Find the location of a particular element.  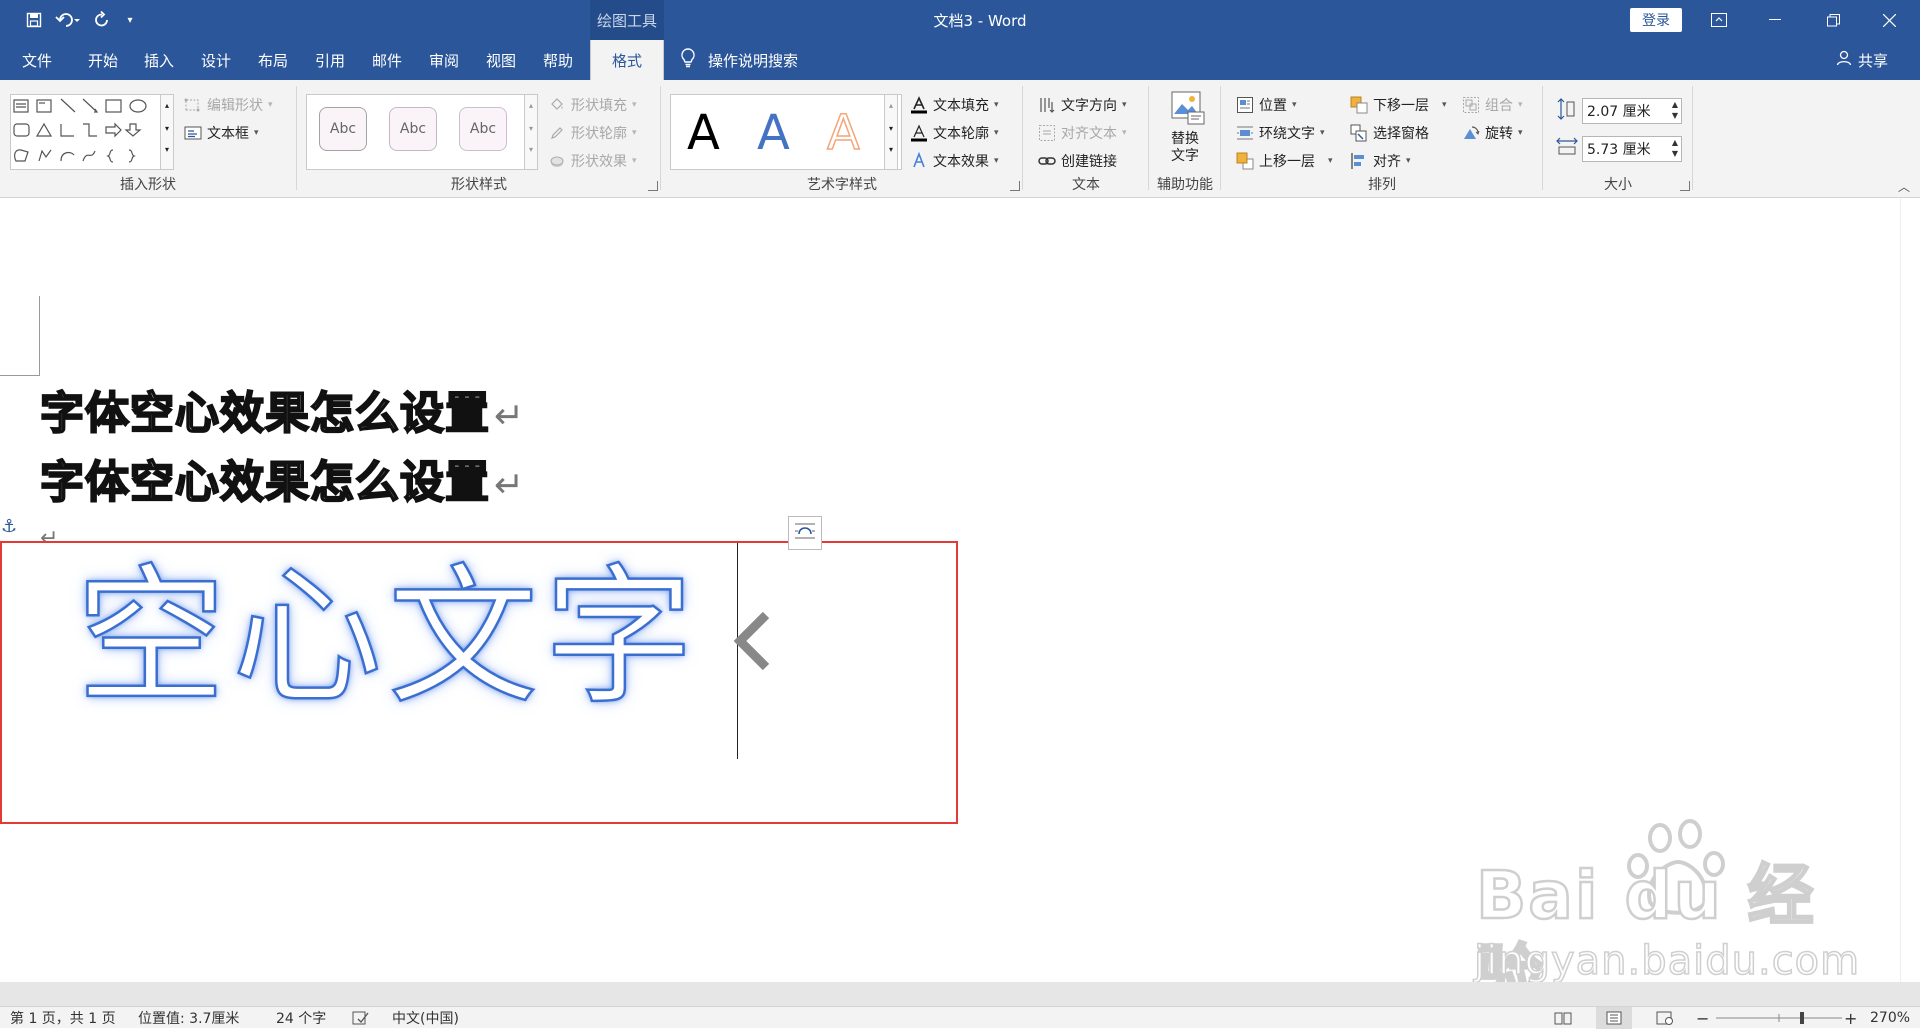

group-objects-button: 组合 ▾ is located at coordinates (1492, 105).